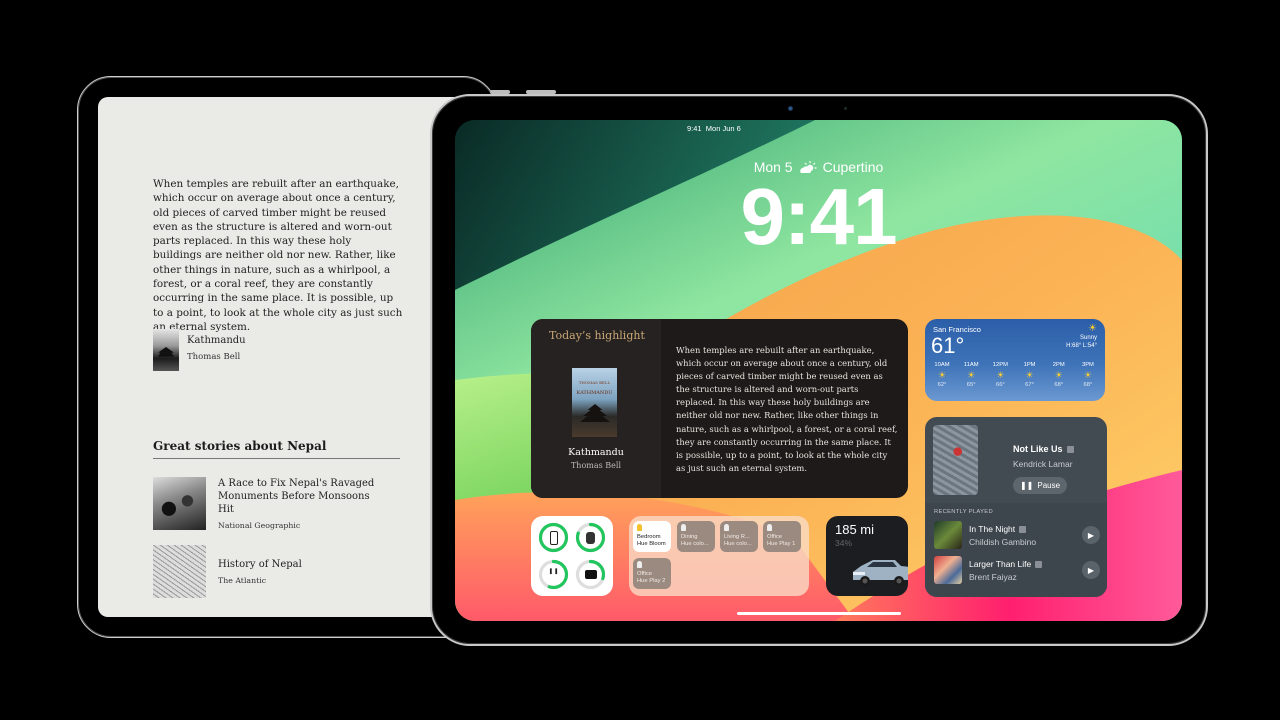 Image resolution: width=1280 pixels, height=720 pixels. I want to click on status-date: Mon Jun 6, so click(723, 128).